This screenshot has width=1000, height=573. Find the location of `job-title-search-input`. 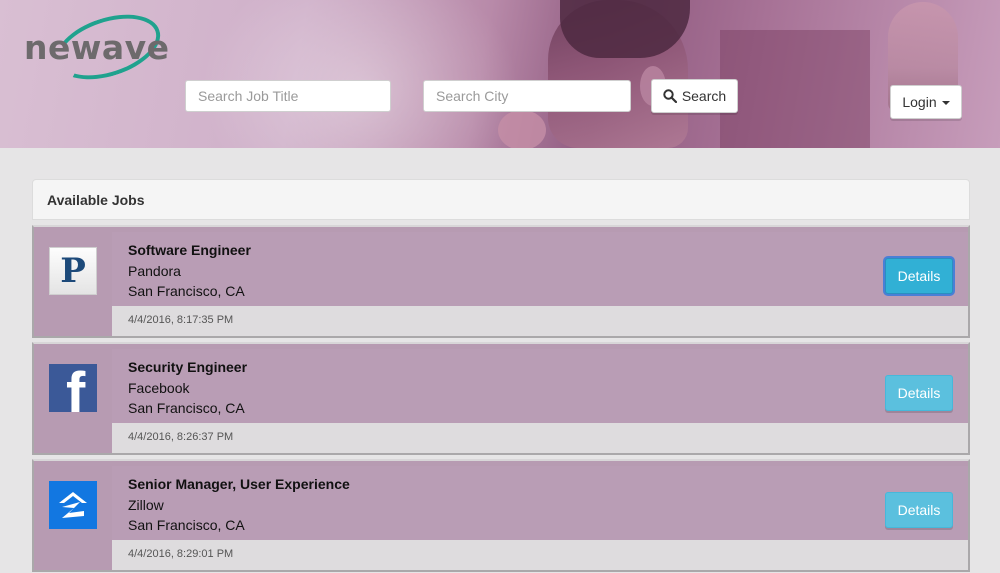

job-title-search-input is located at coordinates (288, 96).